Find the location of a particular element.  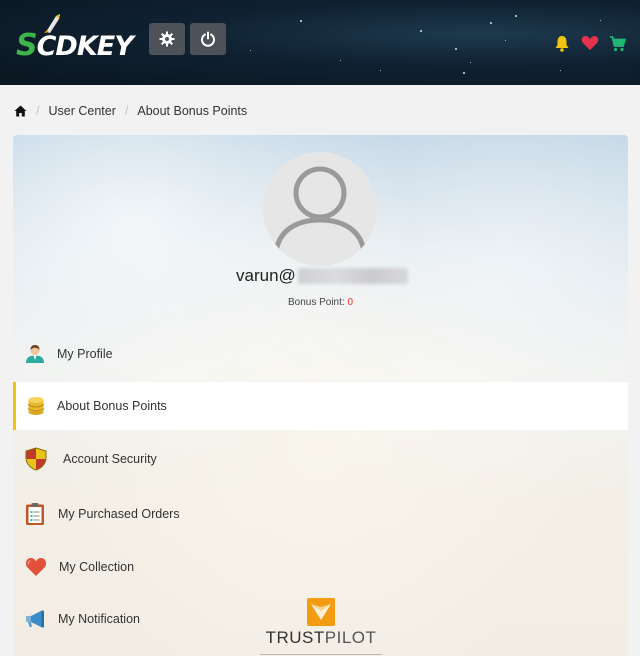

trustpilot-brand-light: PILOT is located at coordinates (350, 637).